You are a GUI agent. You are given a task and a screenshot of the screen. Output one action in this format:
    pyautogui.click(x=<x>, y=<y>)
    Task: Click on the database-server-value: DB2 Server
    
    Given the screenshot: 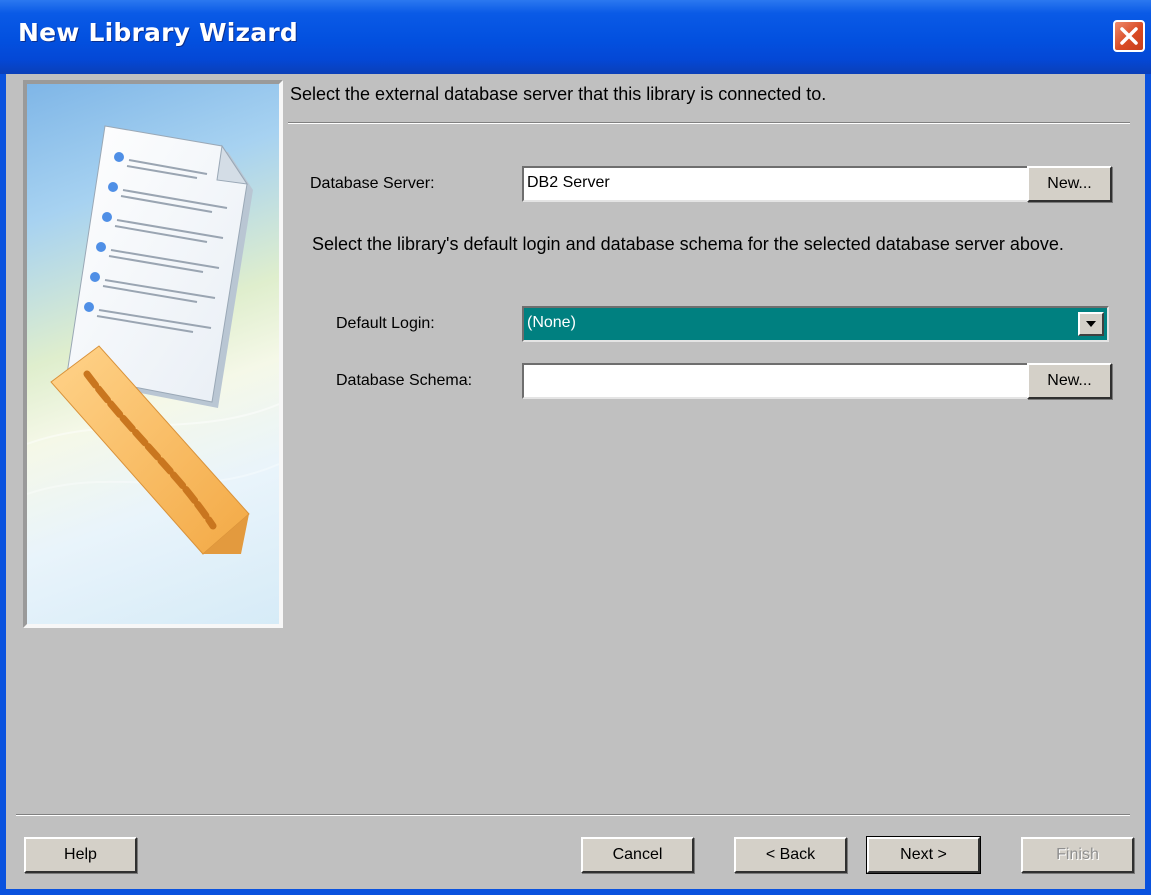 What is the action you would take?
    pyautogui.click(x=568, y=182)
    